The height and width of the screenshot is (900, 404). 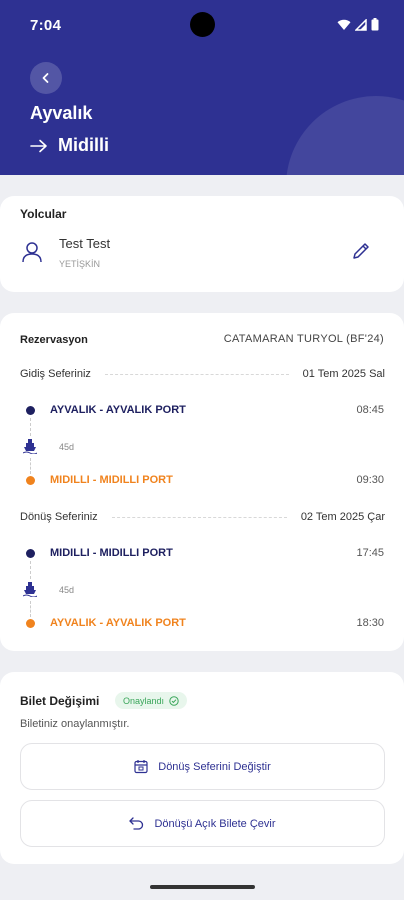 What do you see at coordinates (118, 410) in the screenshot?
I see `outbound-departure-port: AYVALIK - AYVALIK PORT` at bounding box center [118, 410].